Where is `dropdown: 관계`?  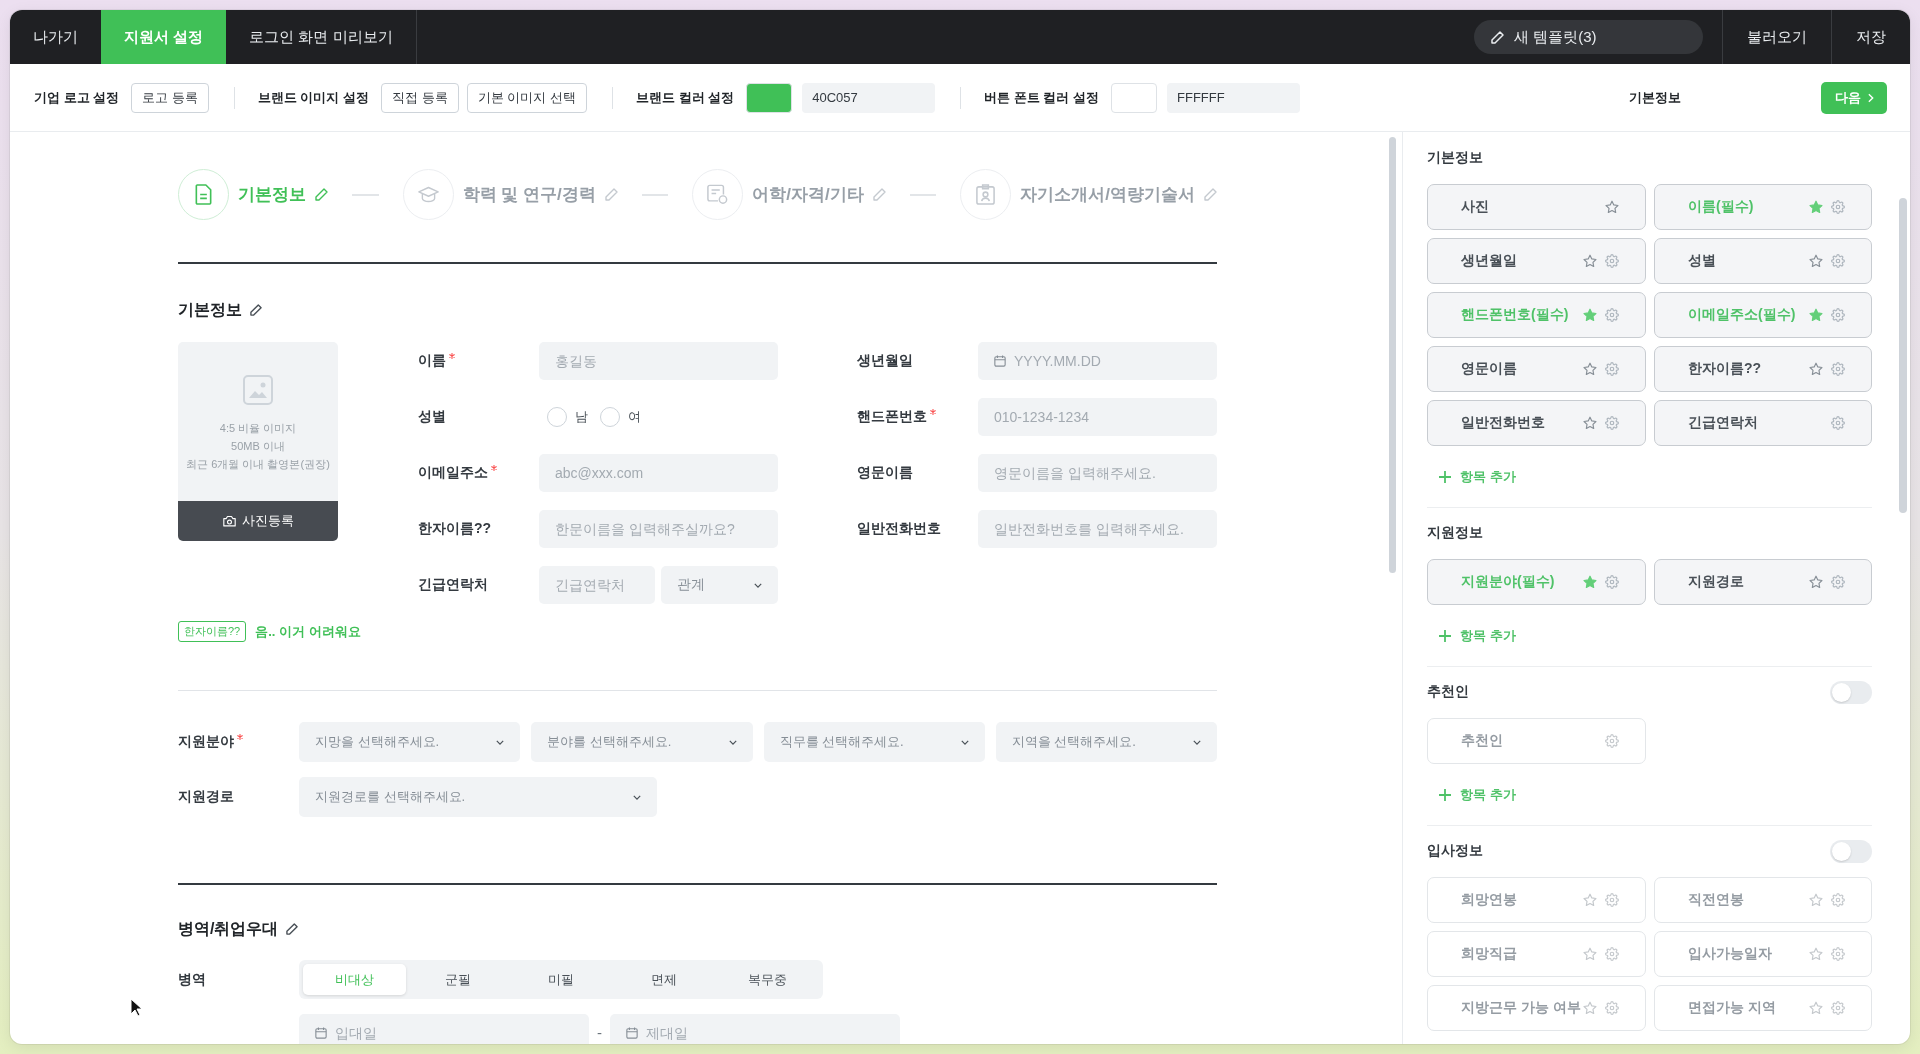
dropdown: 관계 is located at coordinates (719, 585).